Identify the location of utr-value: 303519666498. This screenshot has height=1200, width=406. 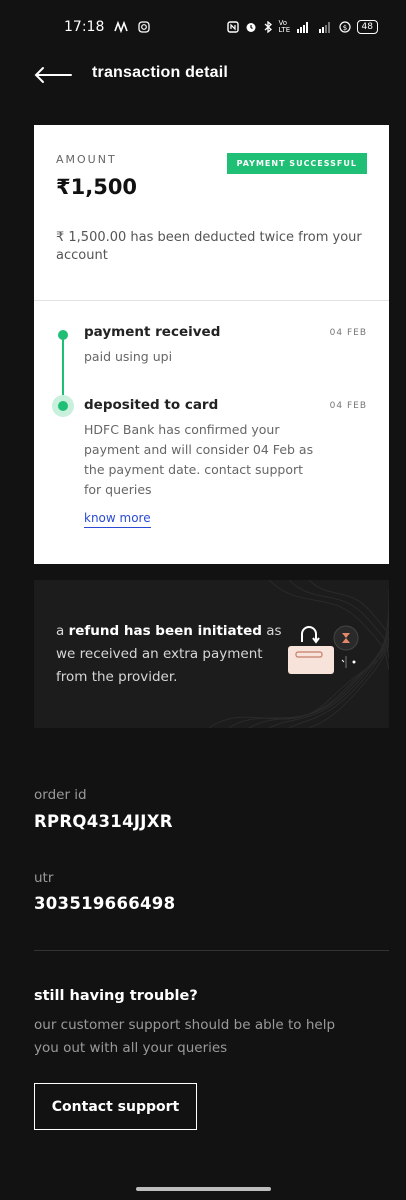
(105, 903).